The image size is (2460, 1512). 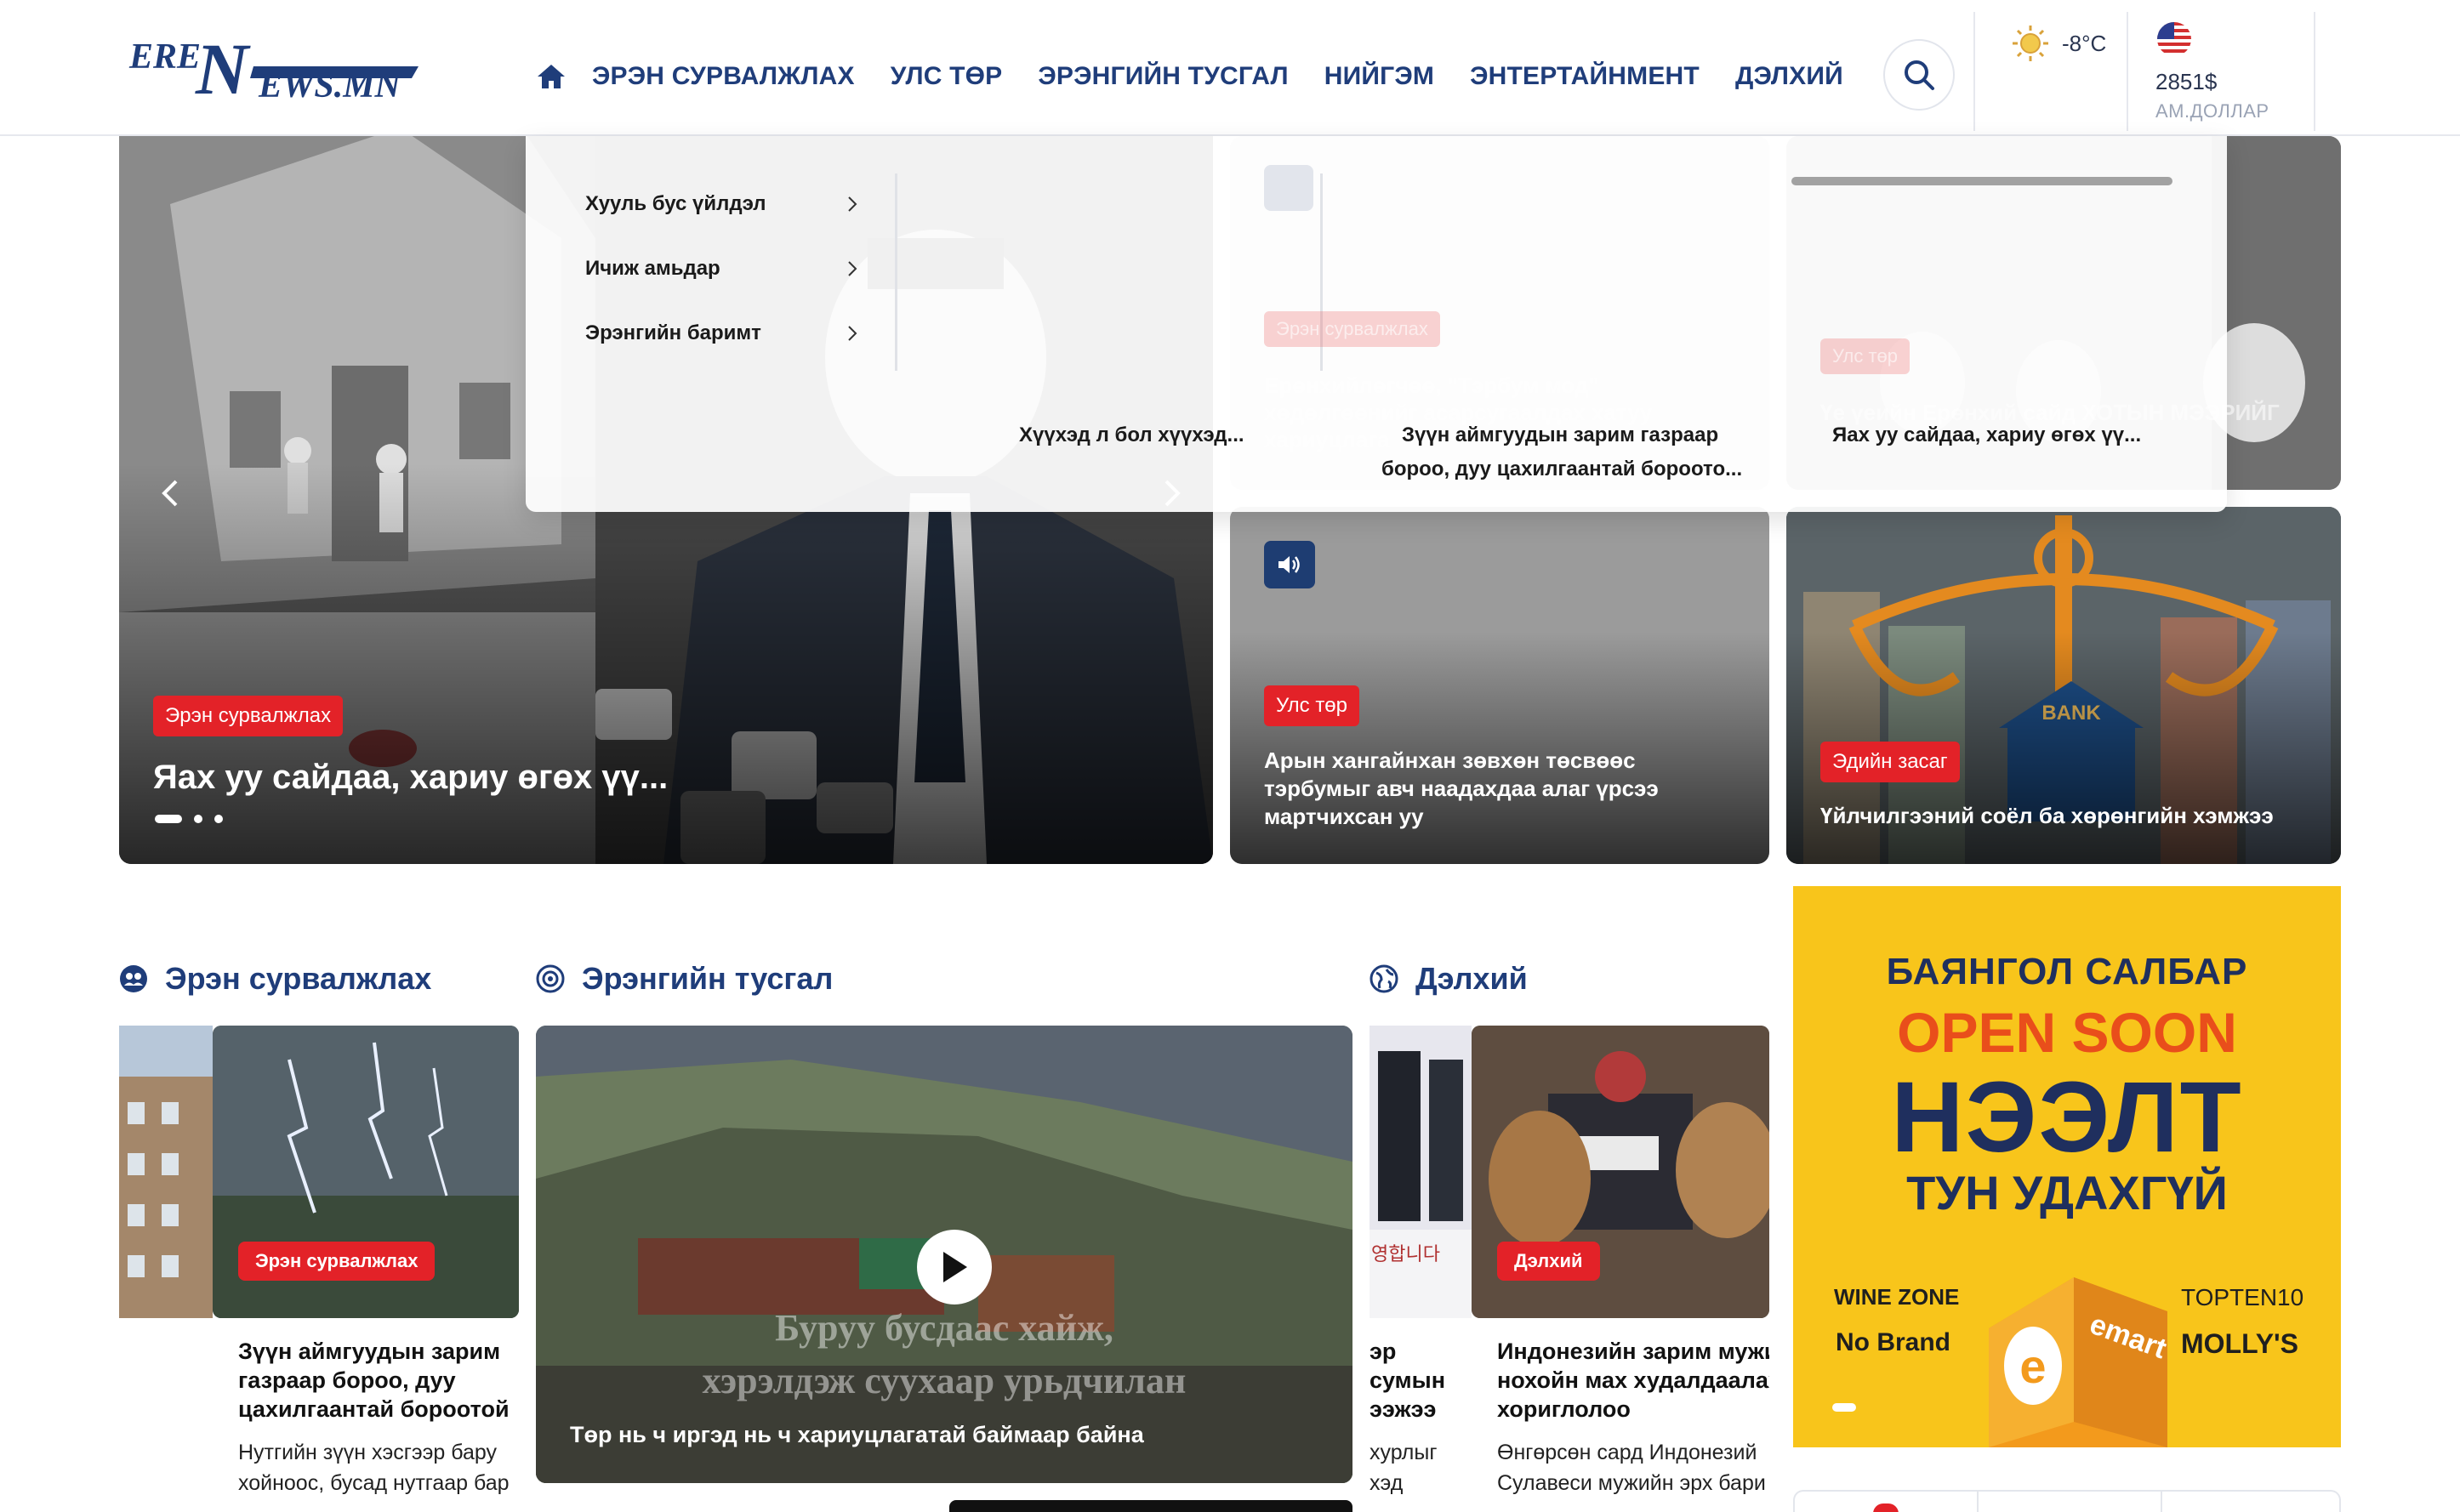 What do you see at coordinates (1379, 76) in the screenshot?
I see `nav-item-niigem: НИЙГЭМ` at bounding box center [1379, 76].